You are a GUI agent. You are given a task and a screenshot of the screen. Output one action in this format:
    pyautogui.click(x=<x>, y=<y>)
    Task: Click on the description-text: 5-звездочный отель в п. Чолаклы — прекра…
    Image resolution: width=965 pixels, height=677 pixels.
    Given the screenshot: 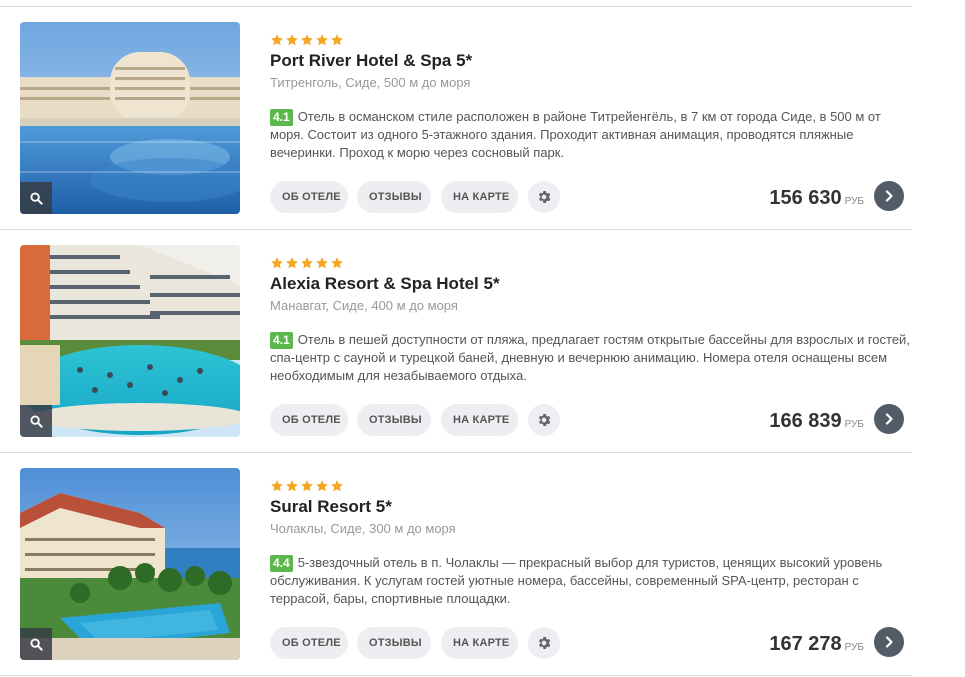 What is the action you would take?
    pyautogui.click(x=576, y=580)
    